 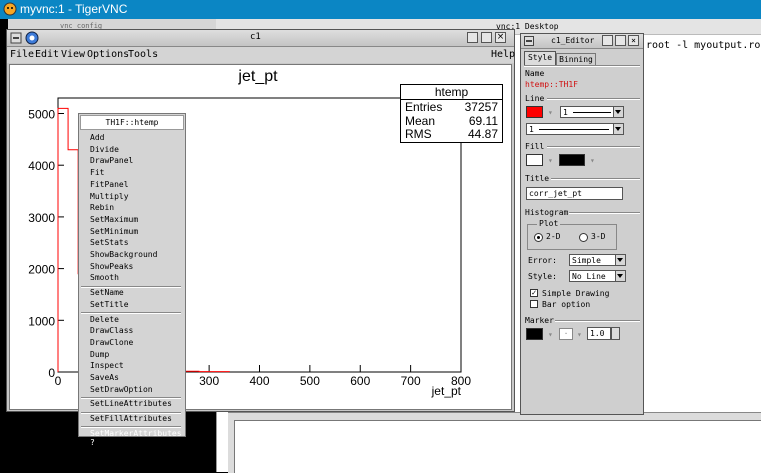 I want to click on marker-style-dropdown-arrow: ▾, so click(x=579, y=334).